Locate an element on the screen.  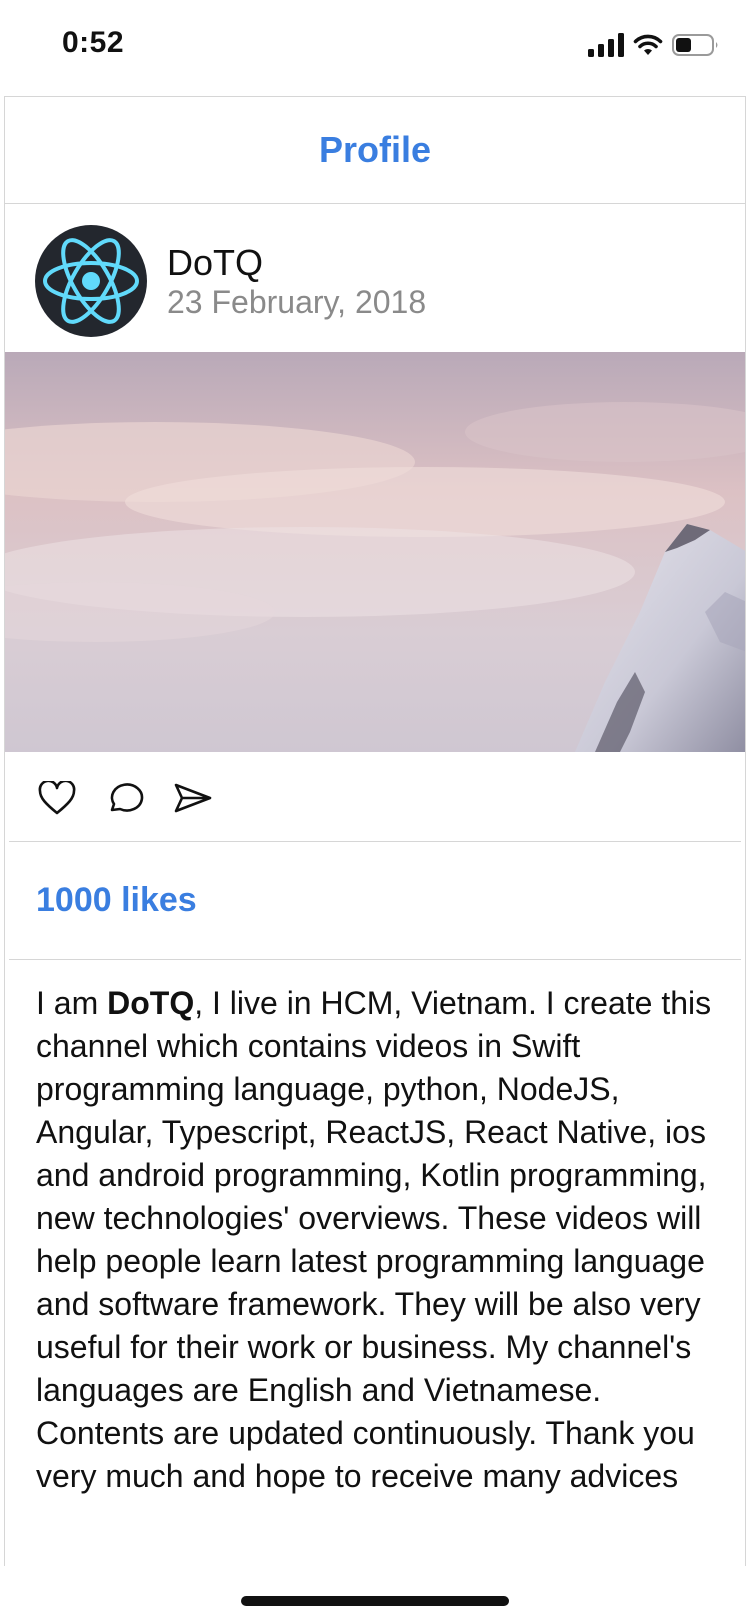
status-time: 0:52 is located at coordinates (93, 42).